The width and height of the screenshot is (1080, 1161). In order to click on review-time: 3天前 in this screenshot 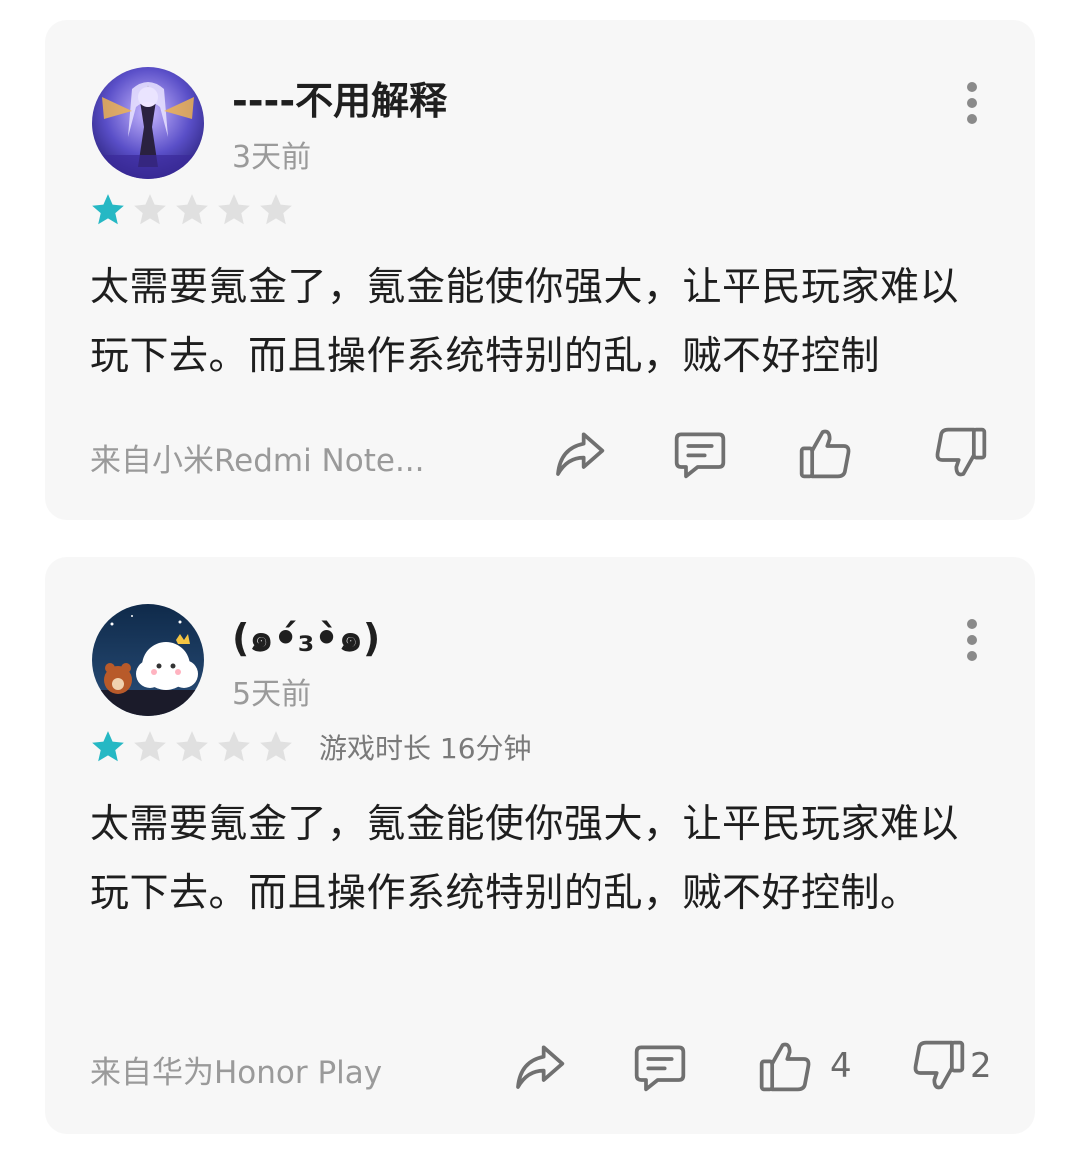, I will do `click(272, 157)`.